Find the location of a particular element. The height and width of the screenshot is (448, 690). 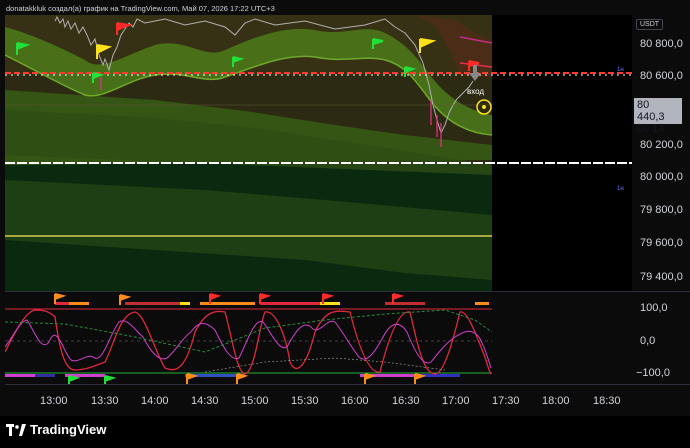

osc-label: −100,0 is located at coordinates (653, 373).